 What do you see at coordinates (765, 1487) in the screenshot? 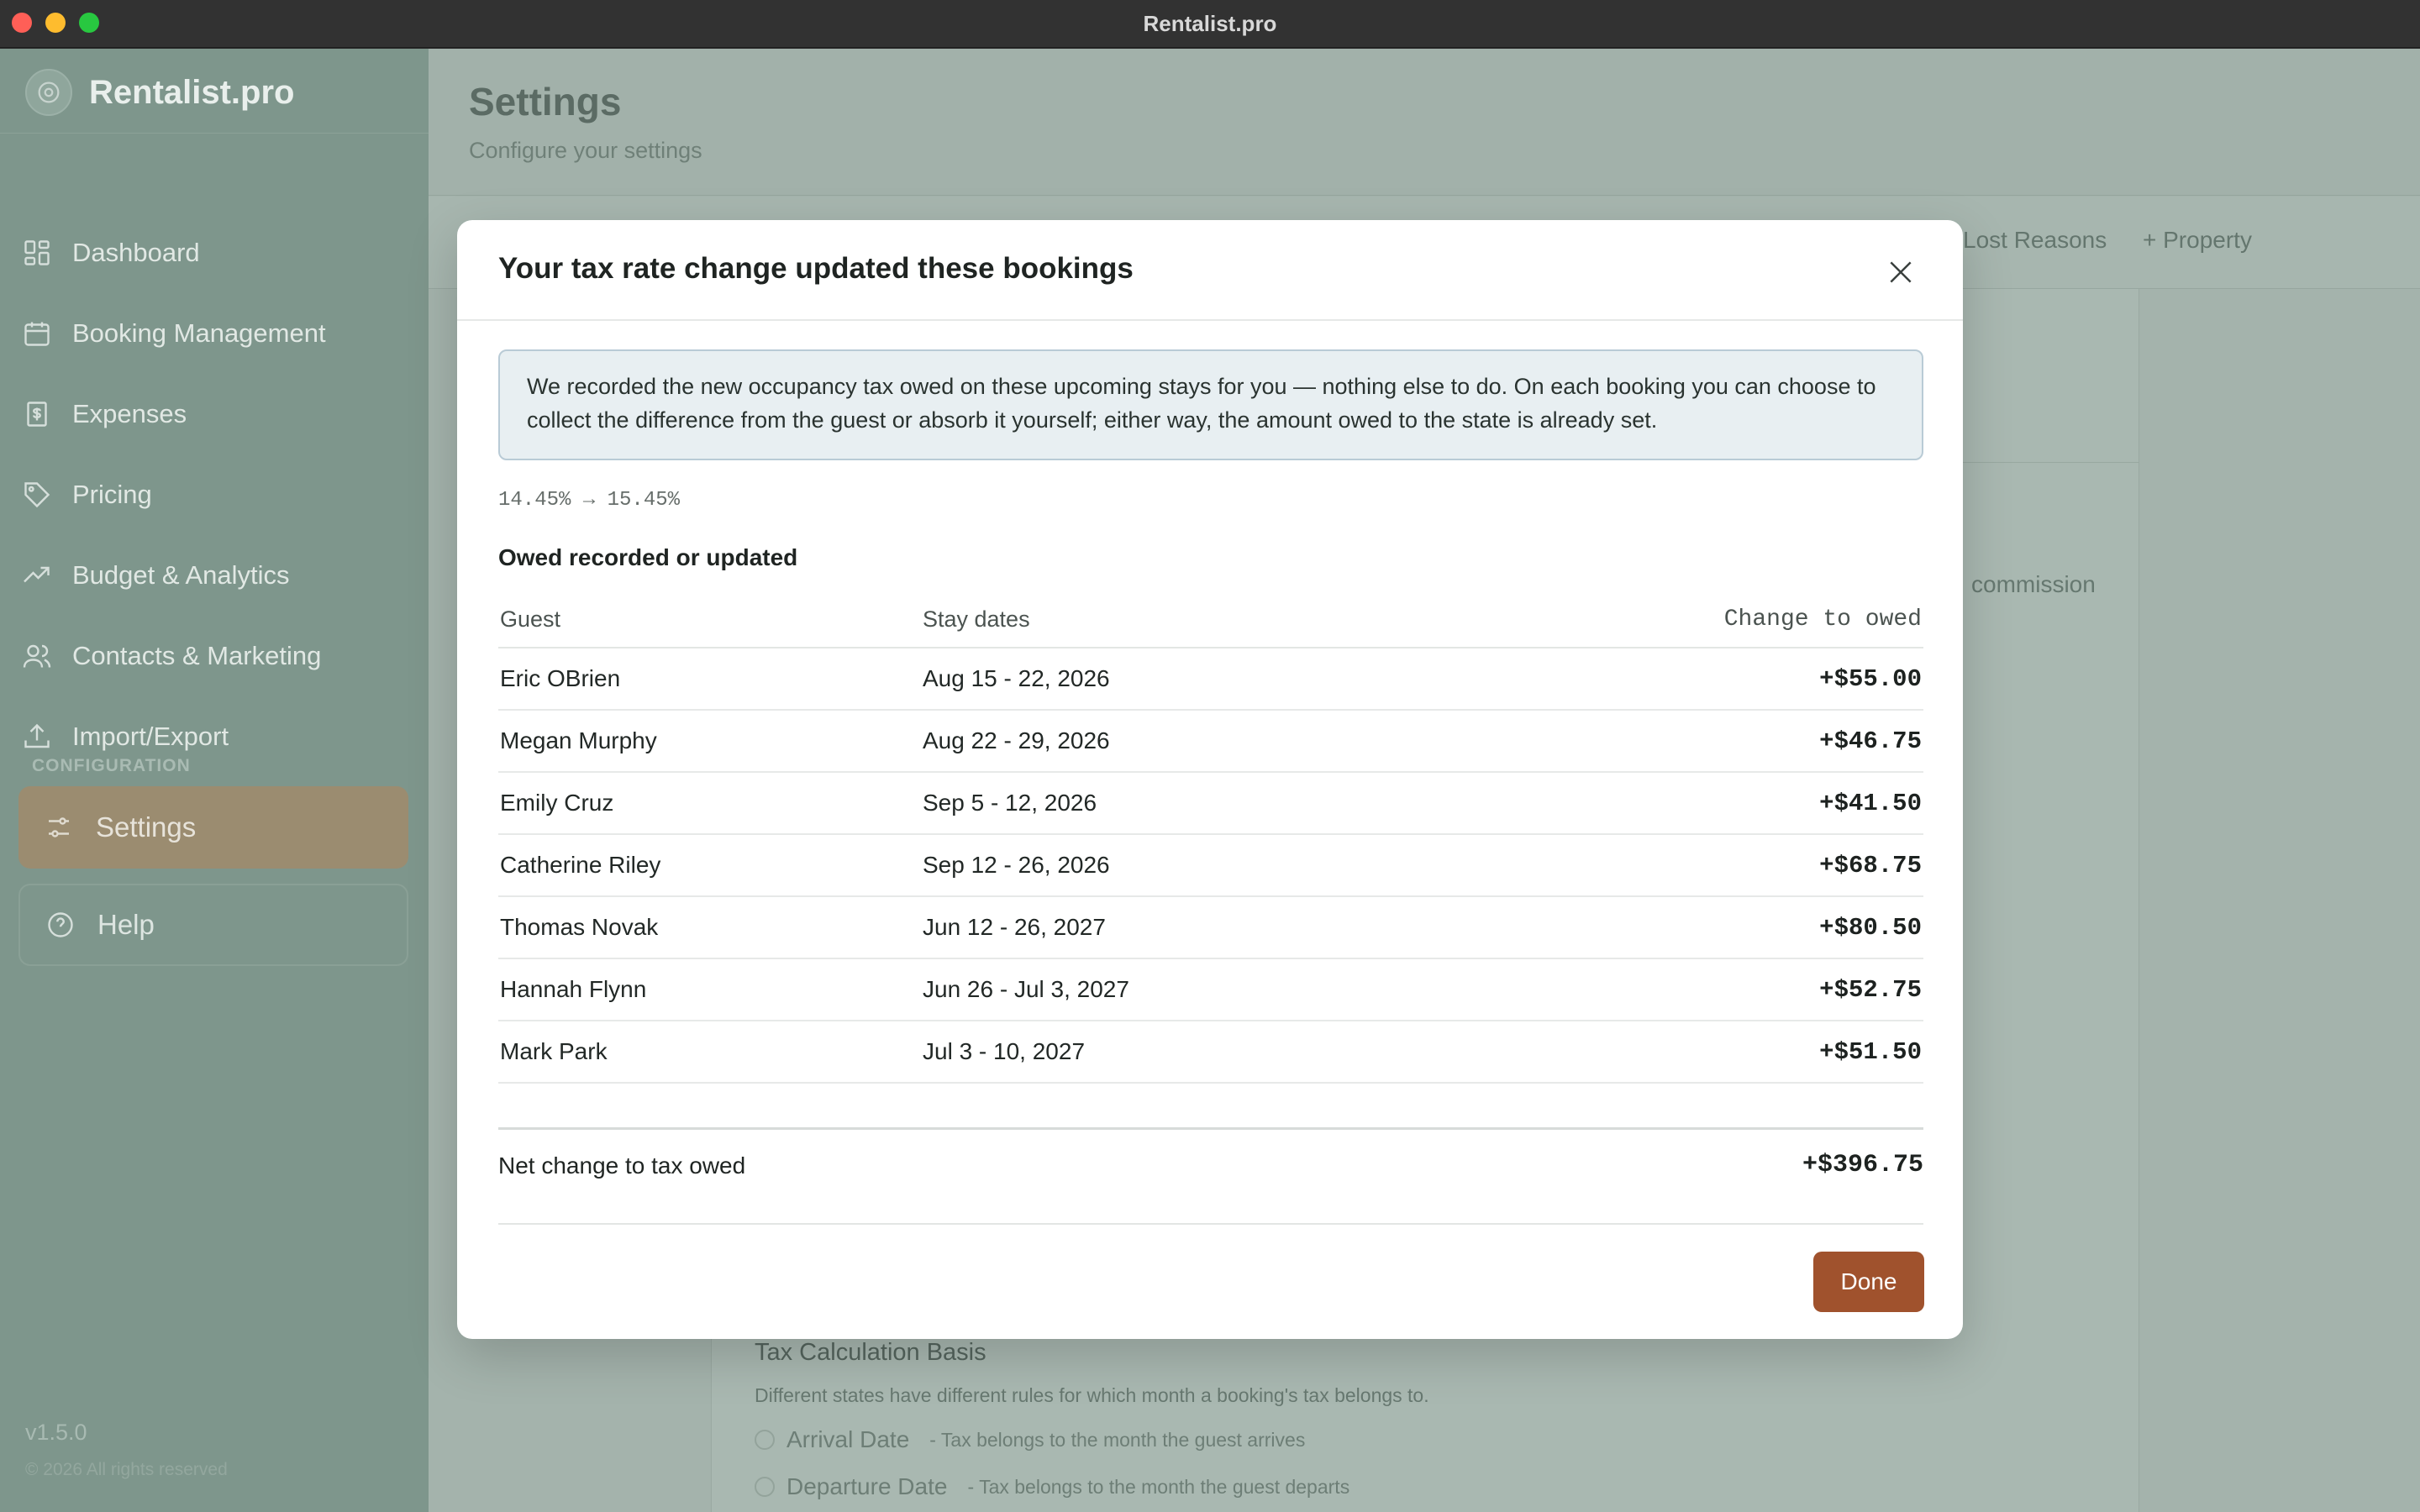
I see `radio-departure` at bounding box center [765, 1487].